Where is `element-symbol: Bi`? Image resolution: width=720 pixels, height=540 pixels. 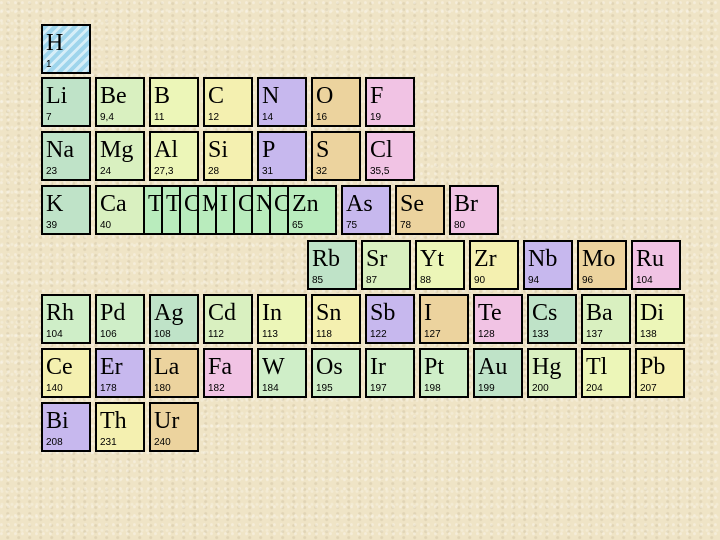
element-symbol: Bi is located at coordinates (57, 421).